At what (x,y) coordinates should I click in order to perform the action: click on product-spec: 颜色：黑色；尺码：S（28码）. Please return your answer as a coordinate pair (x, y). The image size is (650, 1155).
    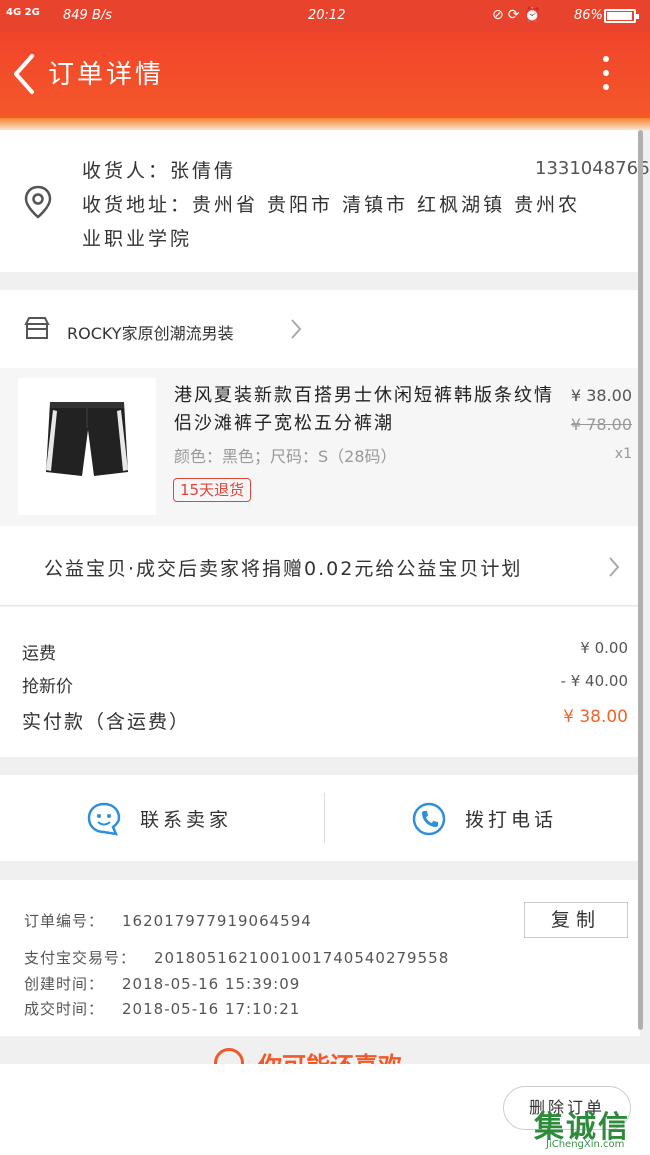
    Looking at the image, I should click on (285, 456).